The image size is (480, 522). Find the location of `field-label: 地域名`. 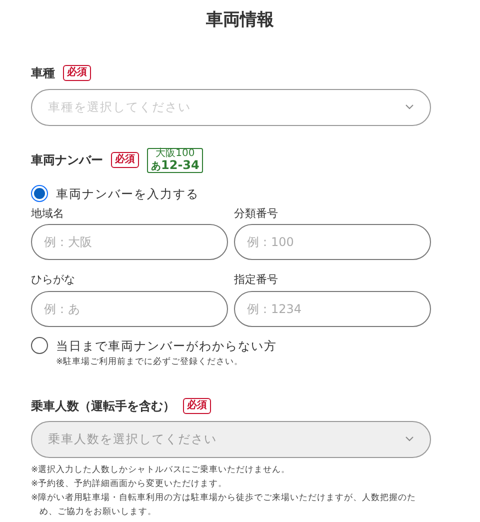

field-label: 地域名 is located at coordinates (48, 214).